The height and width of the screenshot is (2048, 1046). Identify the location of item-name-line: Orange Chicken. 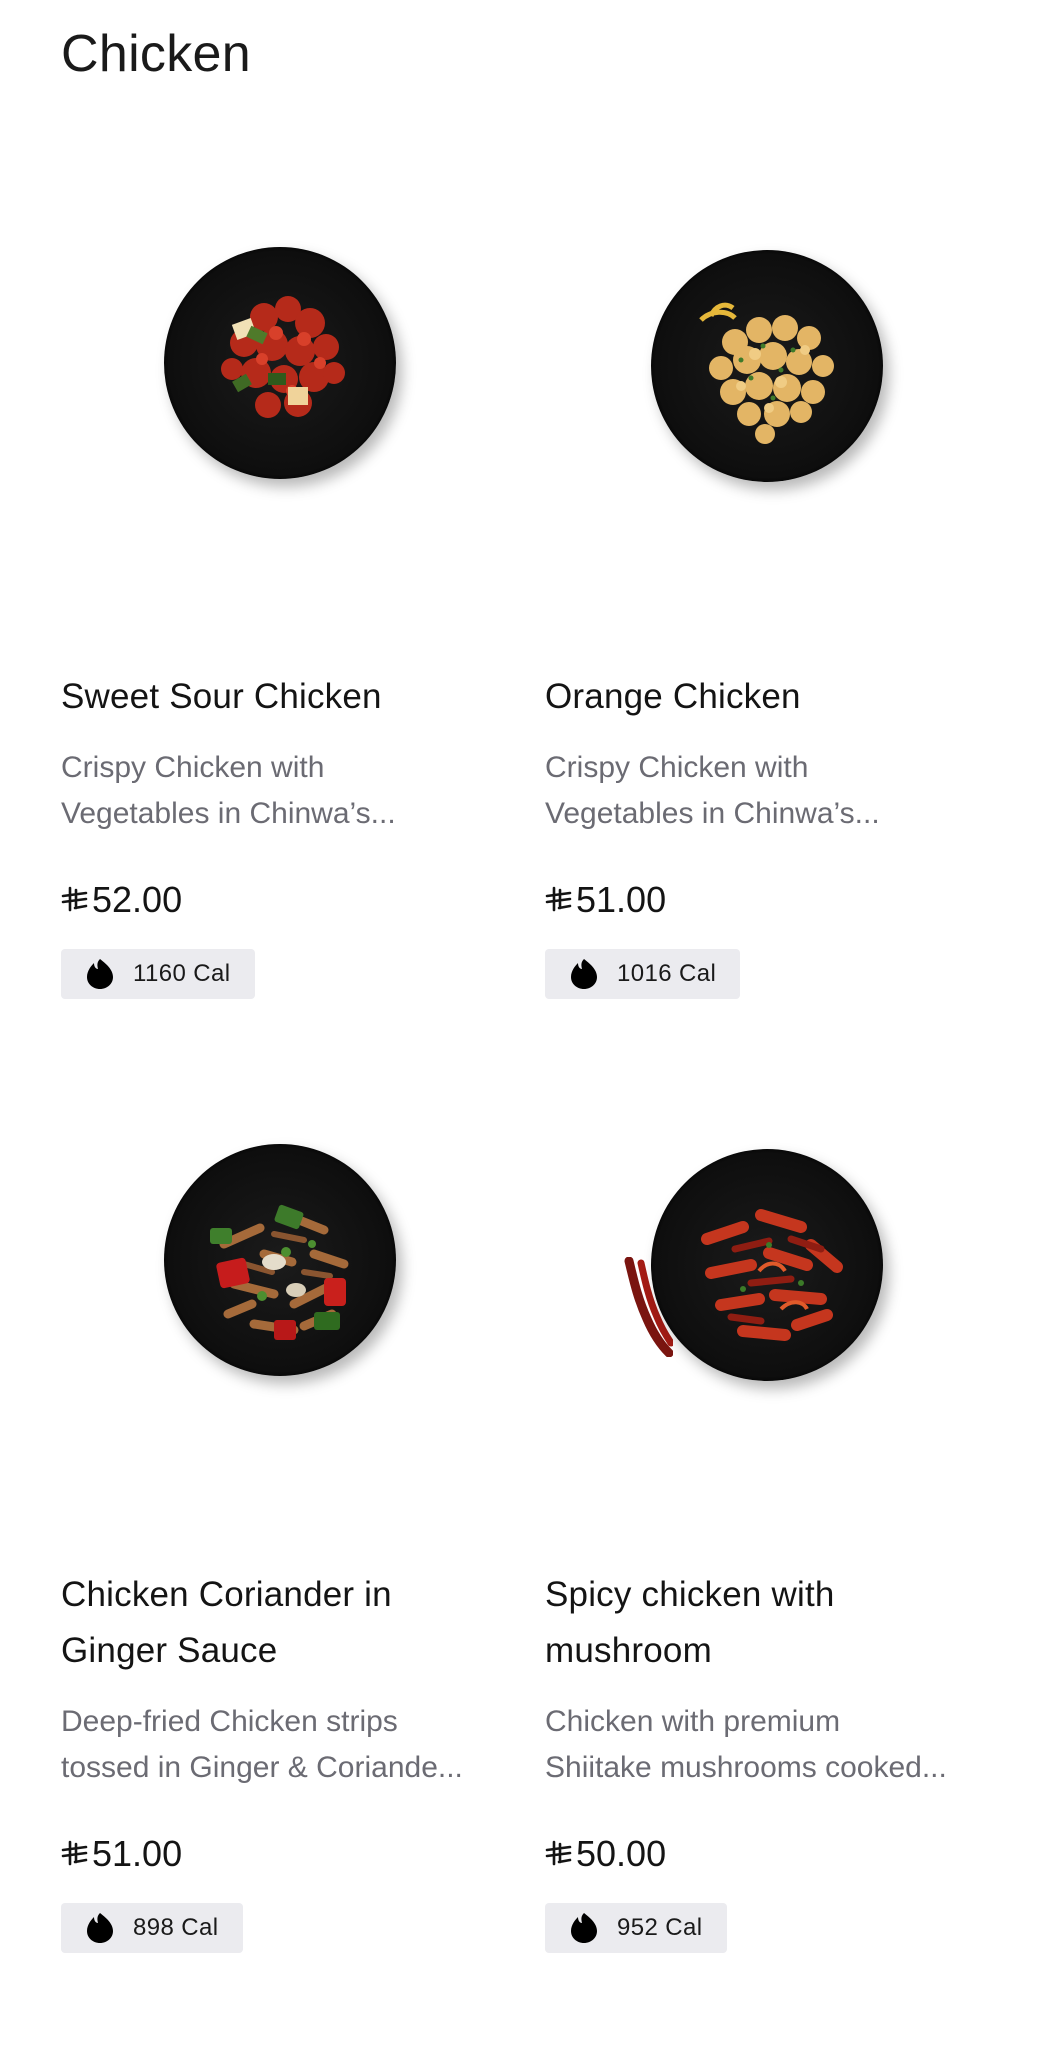
(673, 696).